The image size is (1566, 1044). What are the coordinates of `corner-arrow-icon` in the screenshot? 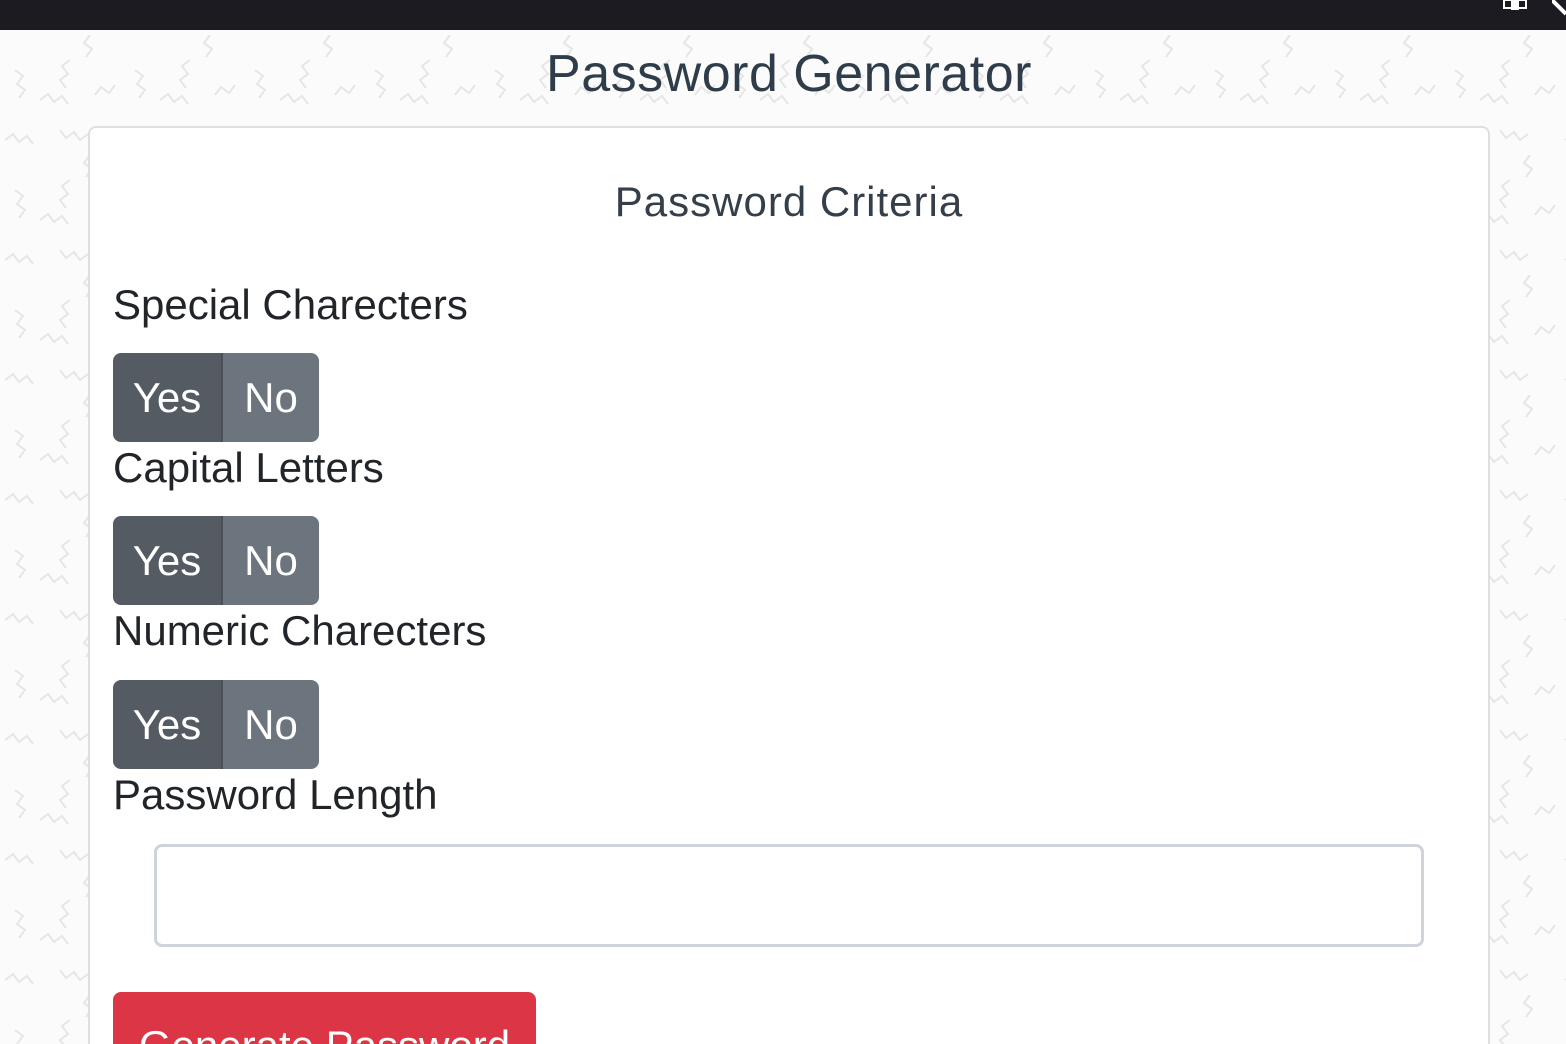 It's located at (1559, 8).